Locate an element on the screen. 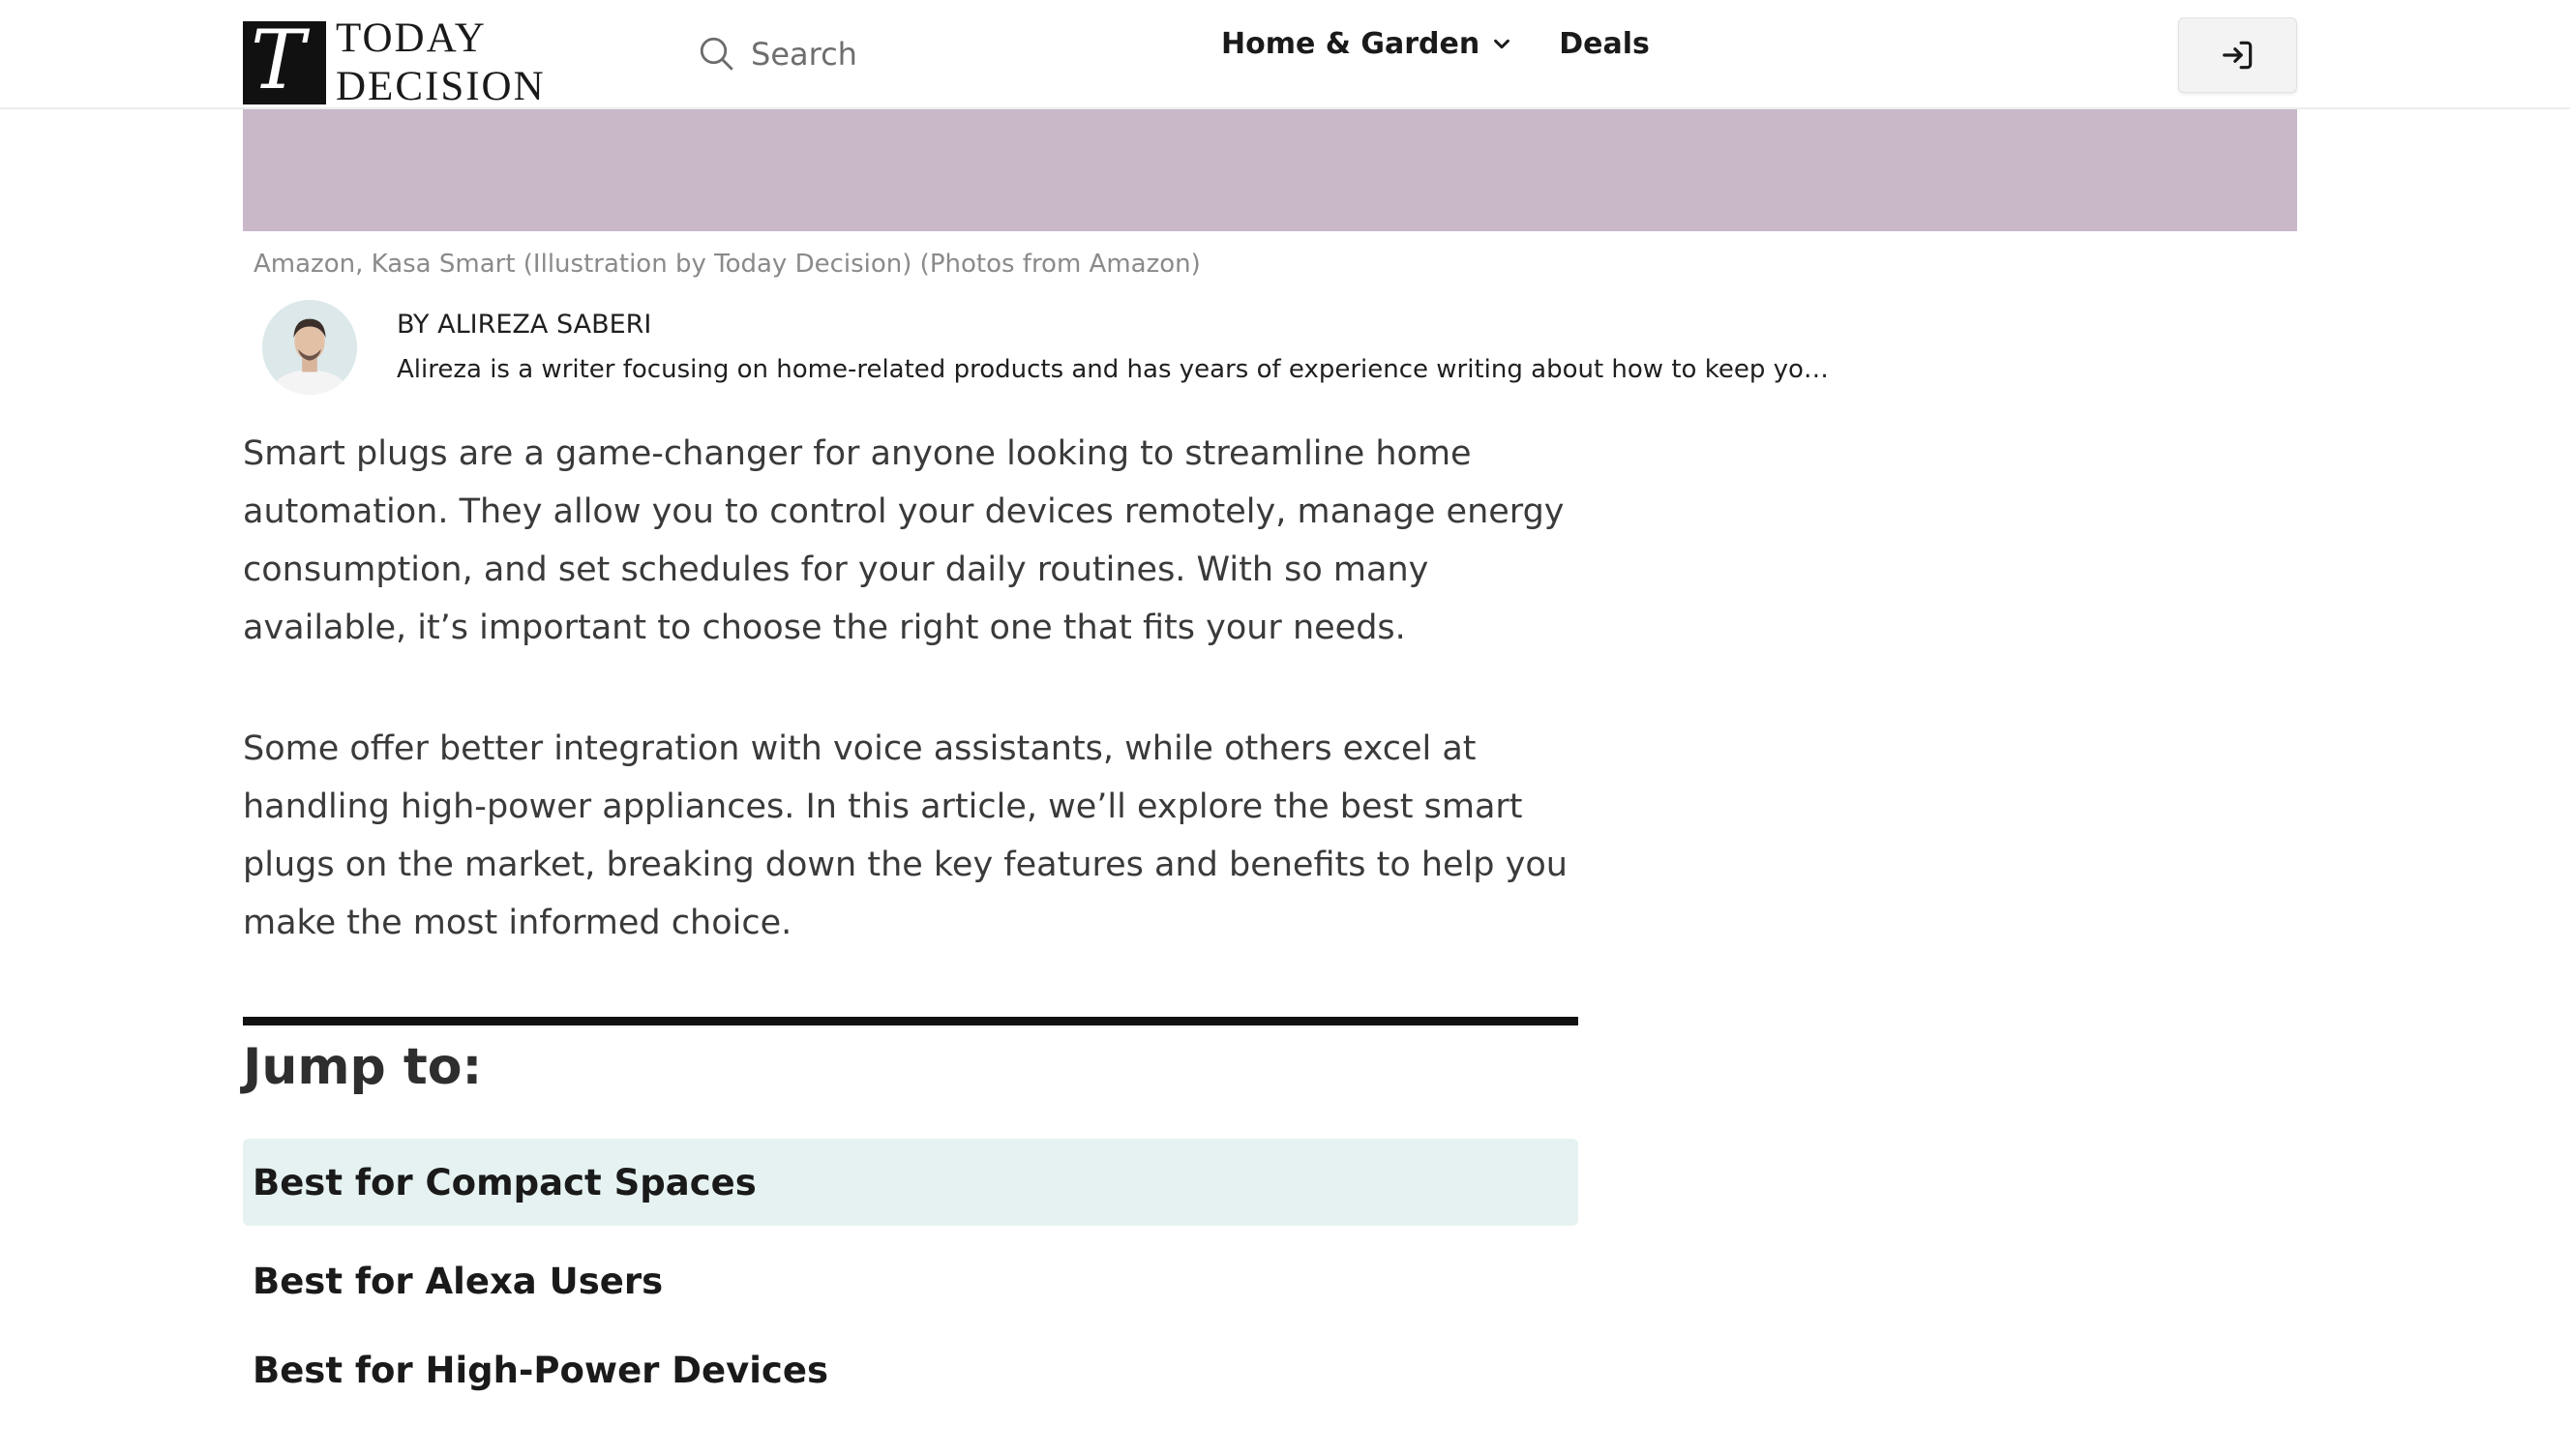 The height and width of the screenshot is (1456, 2570). search-box is located at coordinates (897, 54).